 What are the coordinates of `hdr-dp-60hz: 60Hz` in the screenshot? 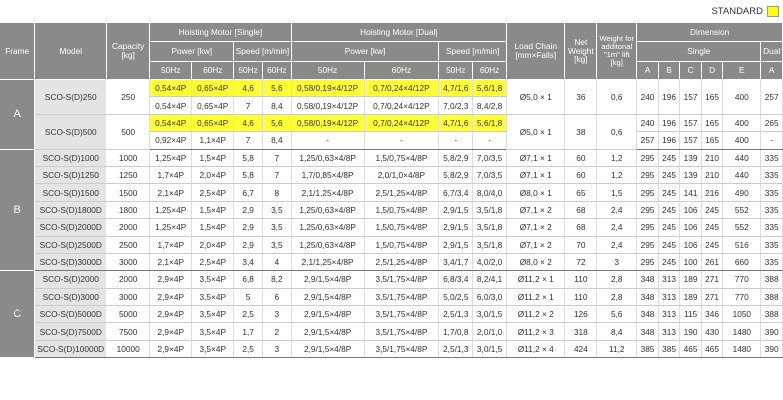 It's located at (402, 70).